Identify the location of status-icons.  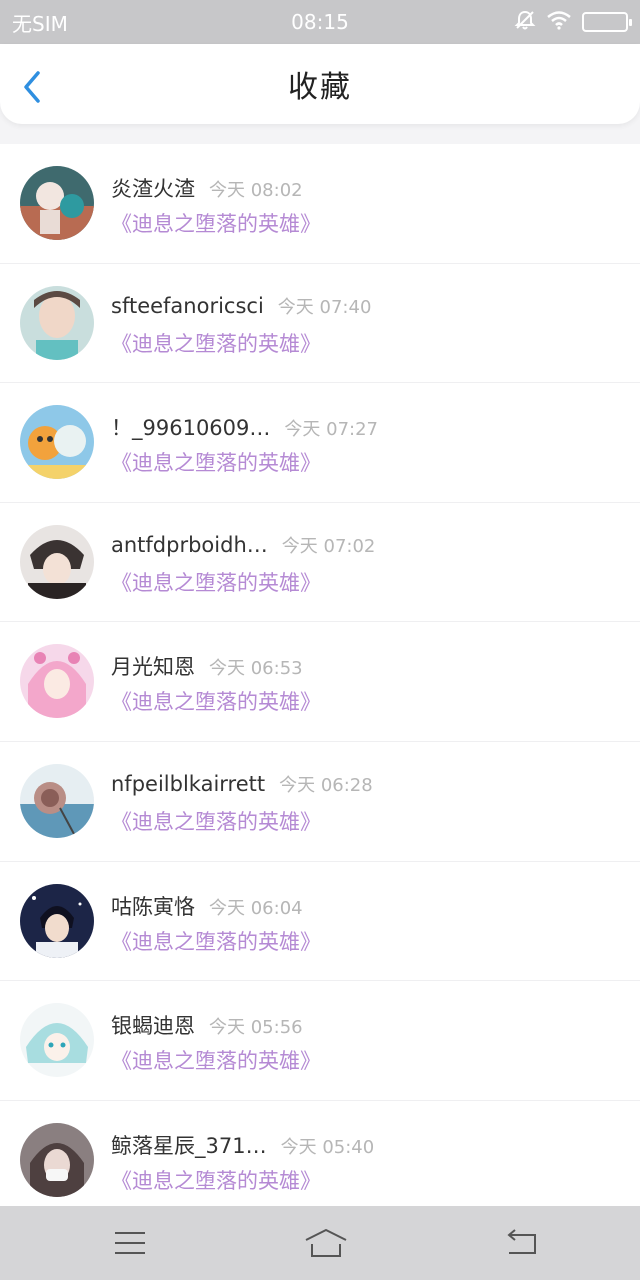
(573, 22).